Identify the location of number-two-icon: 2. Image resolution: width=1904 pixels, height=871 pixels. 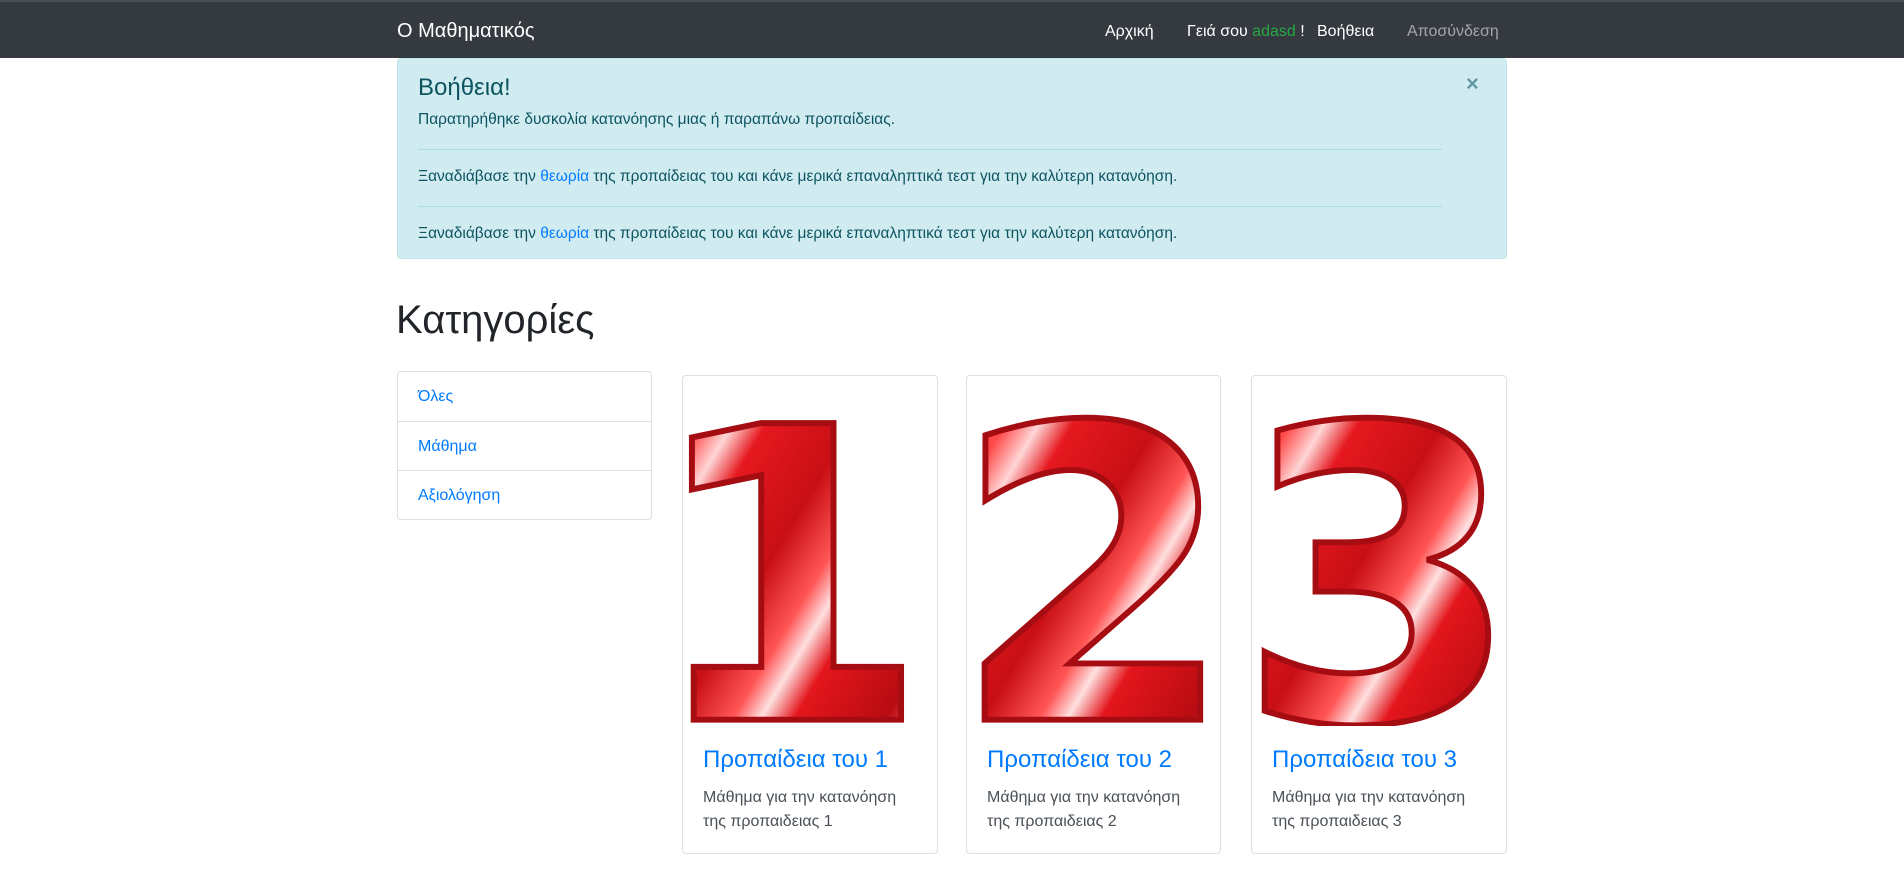
(1093, 551).